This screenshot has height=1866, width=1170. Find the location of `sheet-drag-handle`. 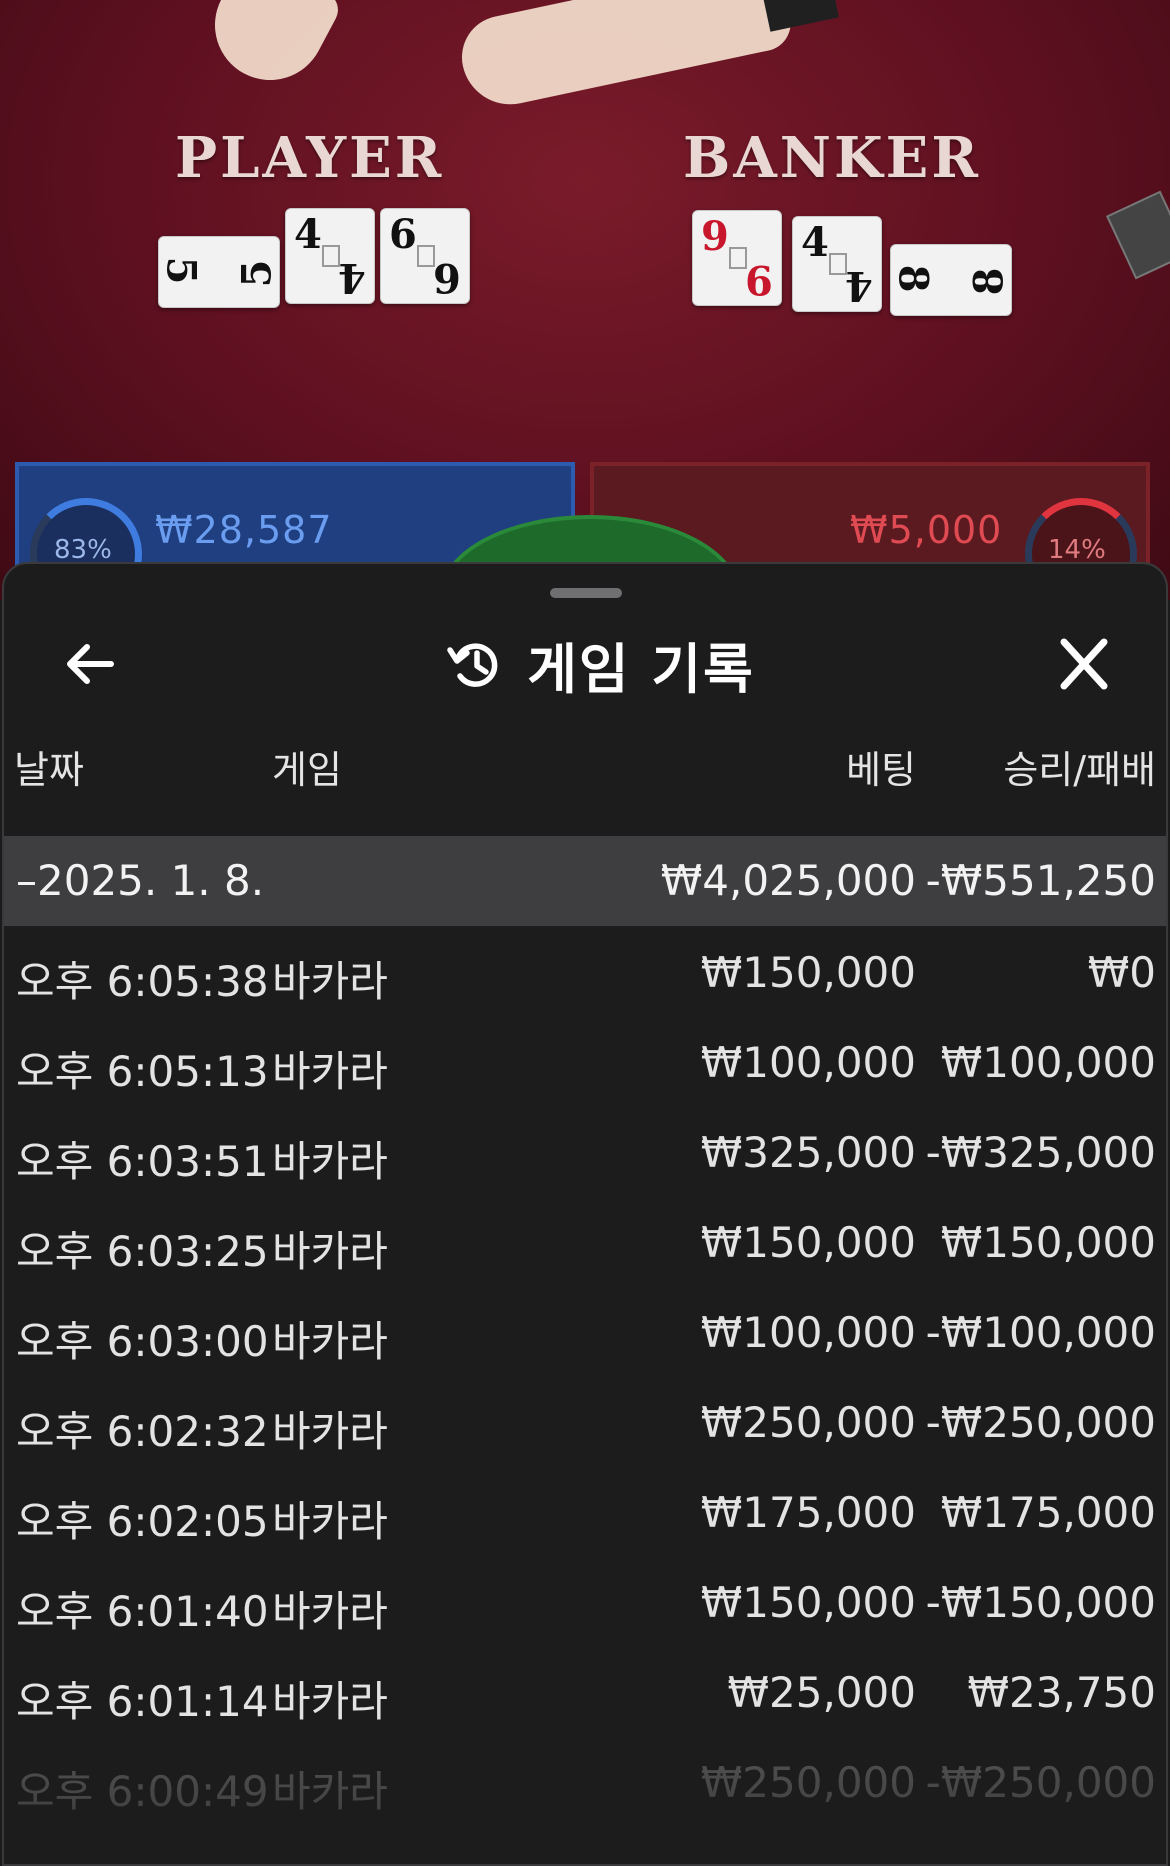

sheet-drag-handle is located at coordinates (586, 593).